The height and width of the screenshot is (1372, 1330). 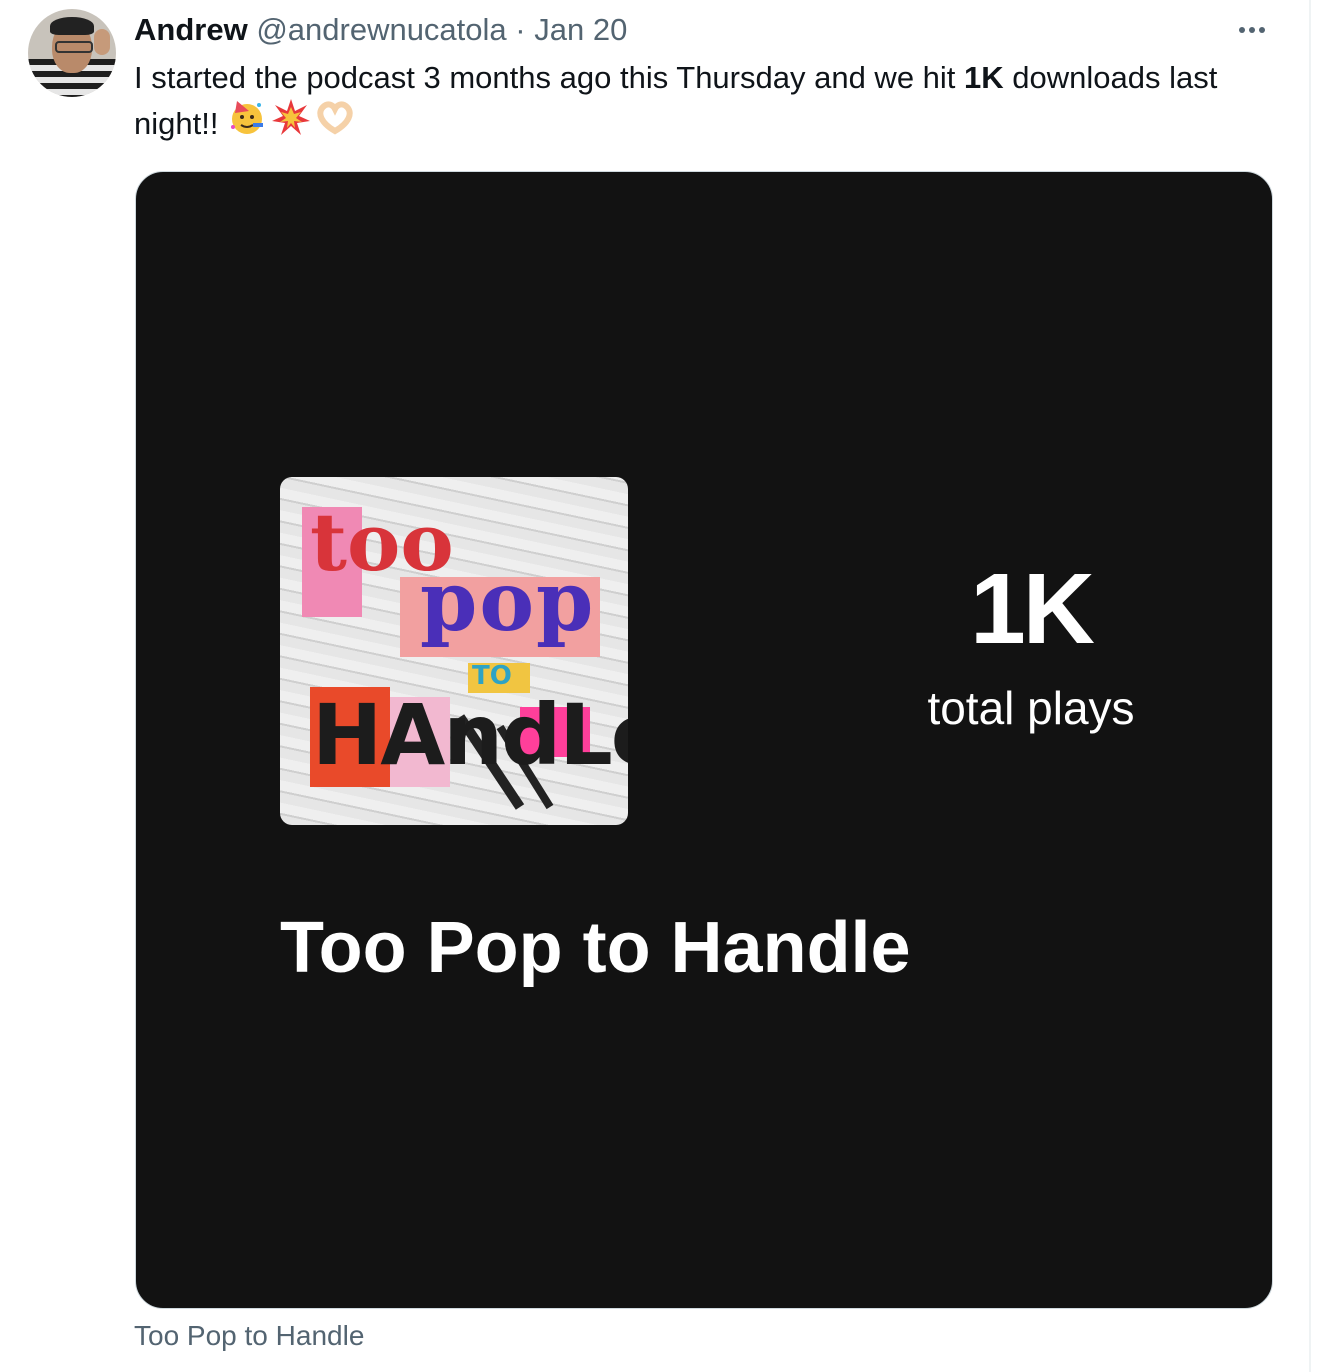 What do you see at coordinates (984, 77) in the screenshot?
I see `tweet-text-bold: 1K` at bounding box center [984, 77].